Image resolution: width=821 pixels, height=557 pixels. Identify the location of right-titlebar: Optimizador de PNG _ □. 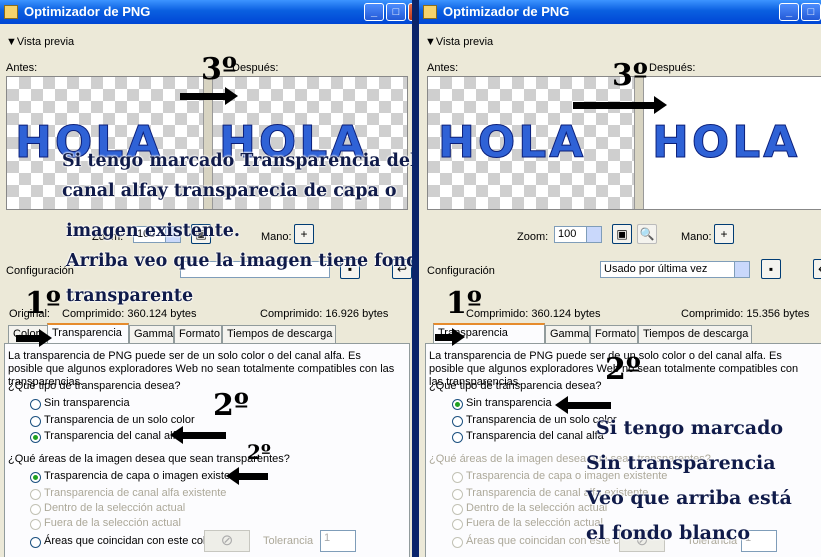
(620, 12).